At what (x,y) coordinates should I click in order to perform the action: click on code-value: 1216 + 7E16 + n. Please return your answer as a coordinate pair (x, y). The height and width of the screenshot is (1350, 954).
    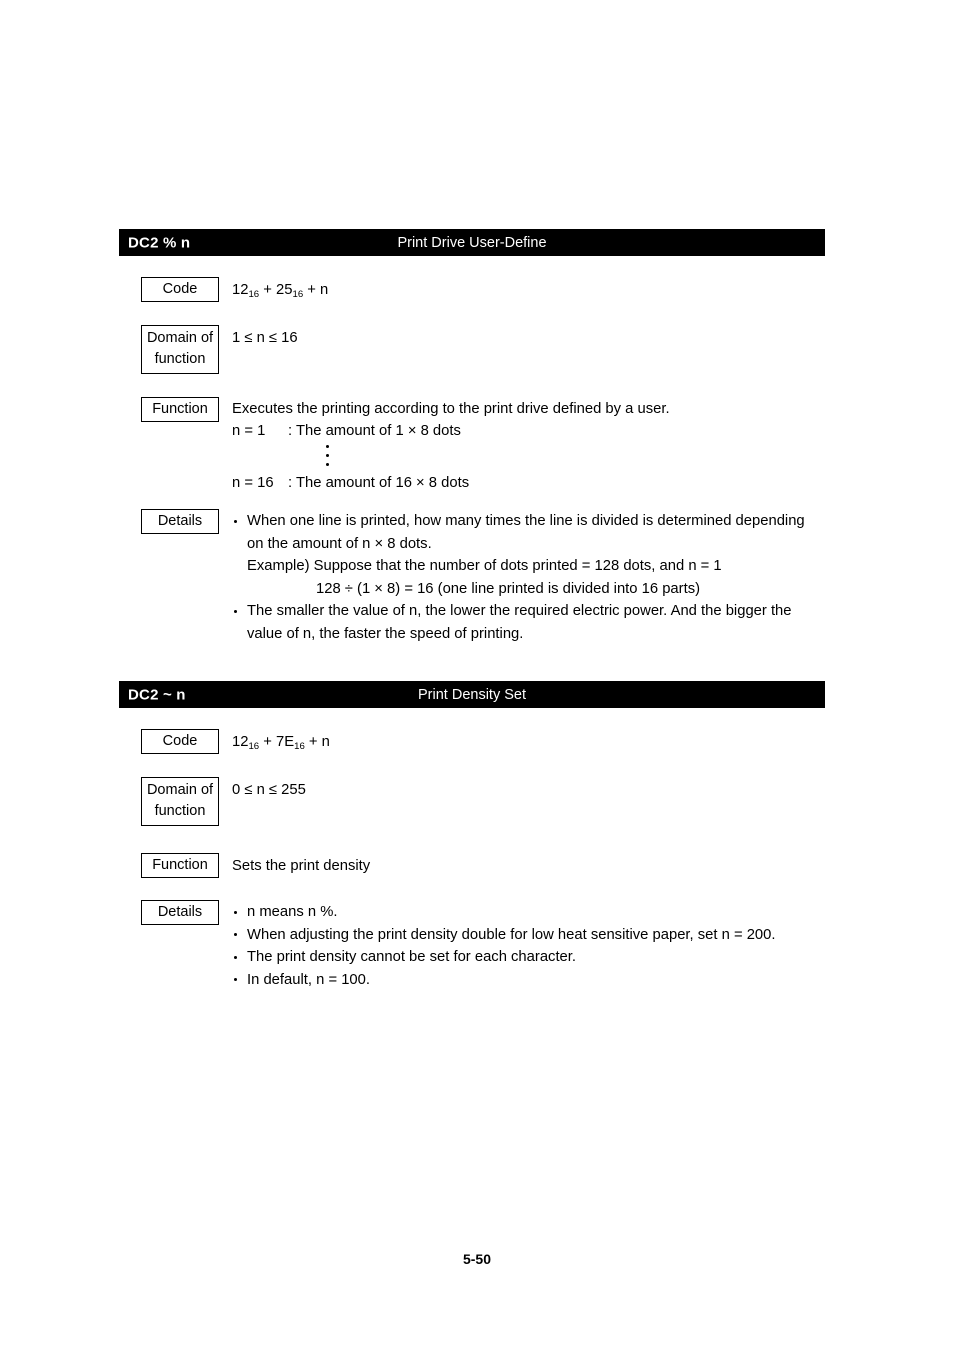
    Looking at the image, I should click on (528, 743).